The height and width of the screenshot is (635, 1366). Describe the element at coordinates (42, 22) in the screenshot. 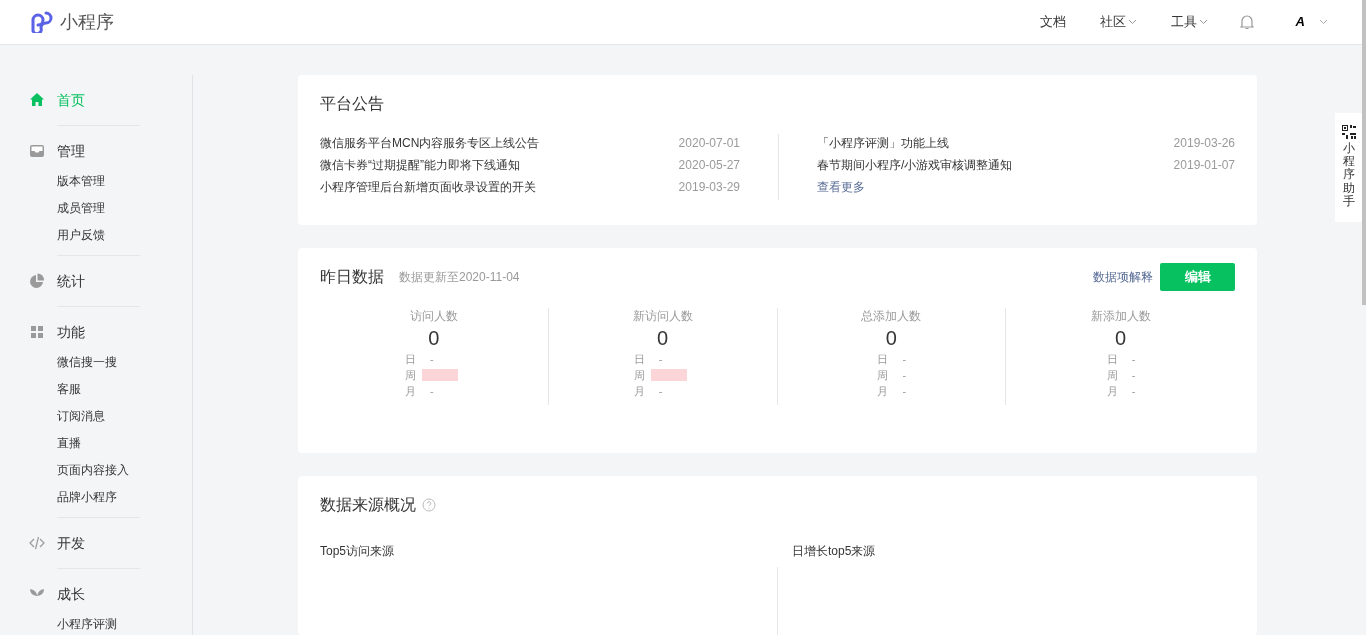

I see `logo-icon` at that location.